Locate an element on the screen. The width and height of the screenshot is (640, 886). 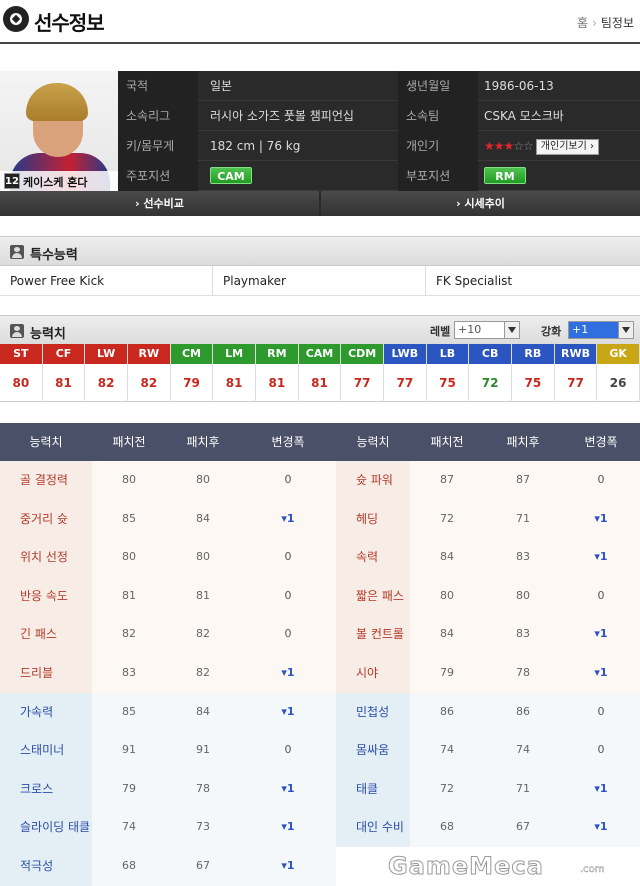
column-header: 패치전 is located at coordinates (129, 442).